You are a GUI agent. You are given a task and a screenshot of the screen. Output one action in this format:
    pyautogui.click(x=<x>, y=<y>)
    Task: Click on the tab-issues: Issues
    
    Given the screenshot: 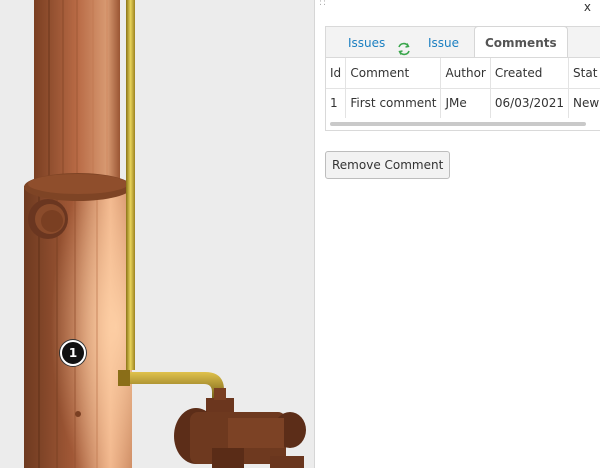 What is the action you would take?
    pyautogui.click(x=366, y=43)
    